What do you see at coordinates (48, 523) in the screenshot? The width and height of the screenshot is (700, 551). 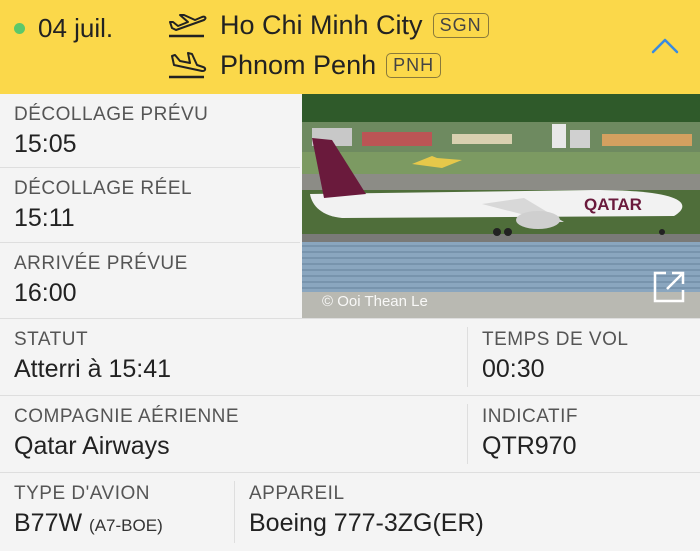 I see `aircraft-type-code: B77W` at bounding box center [48, 523].